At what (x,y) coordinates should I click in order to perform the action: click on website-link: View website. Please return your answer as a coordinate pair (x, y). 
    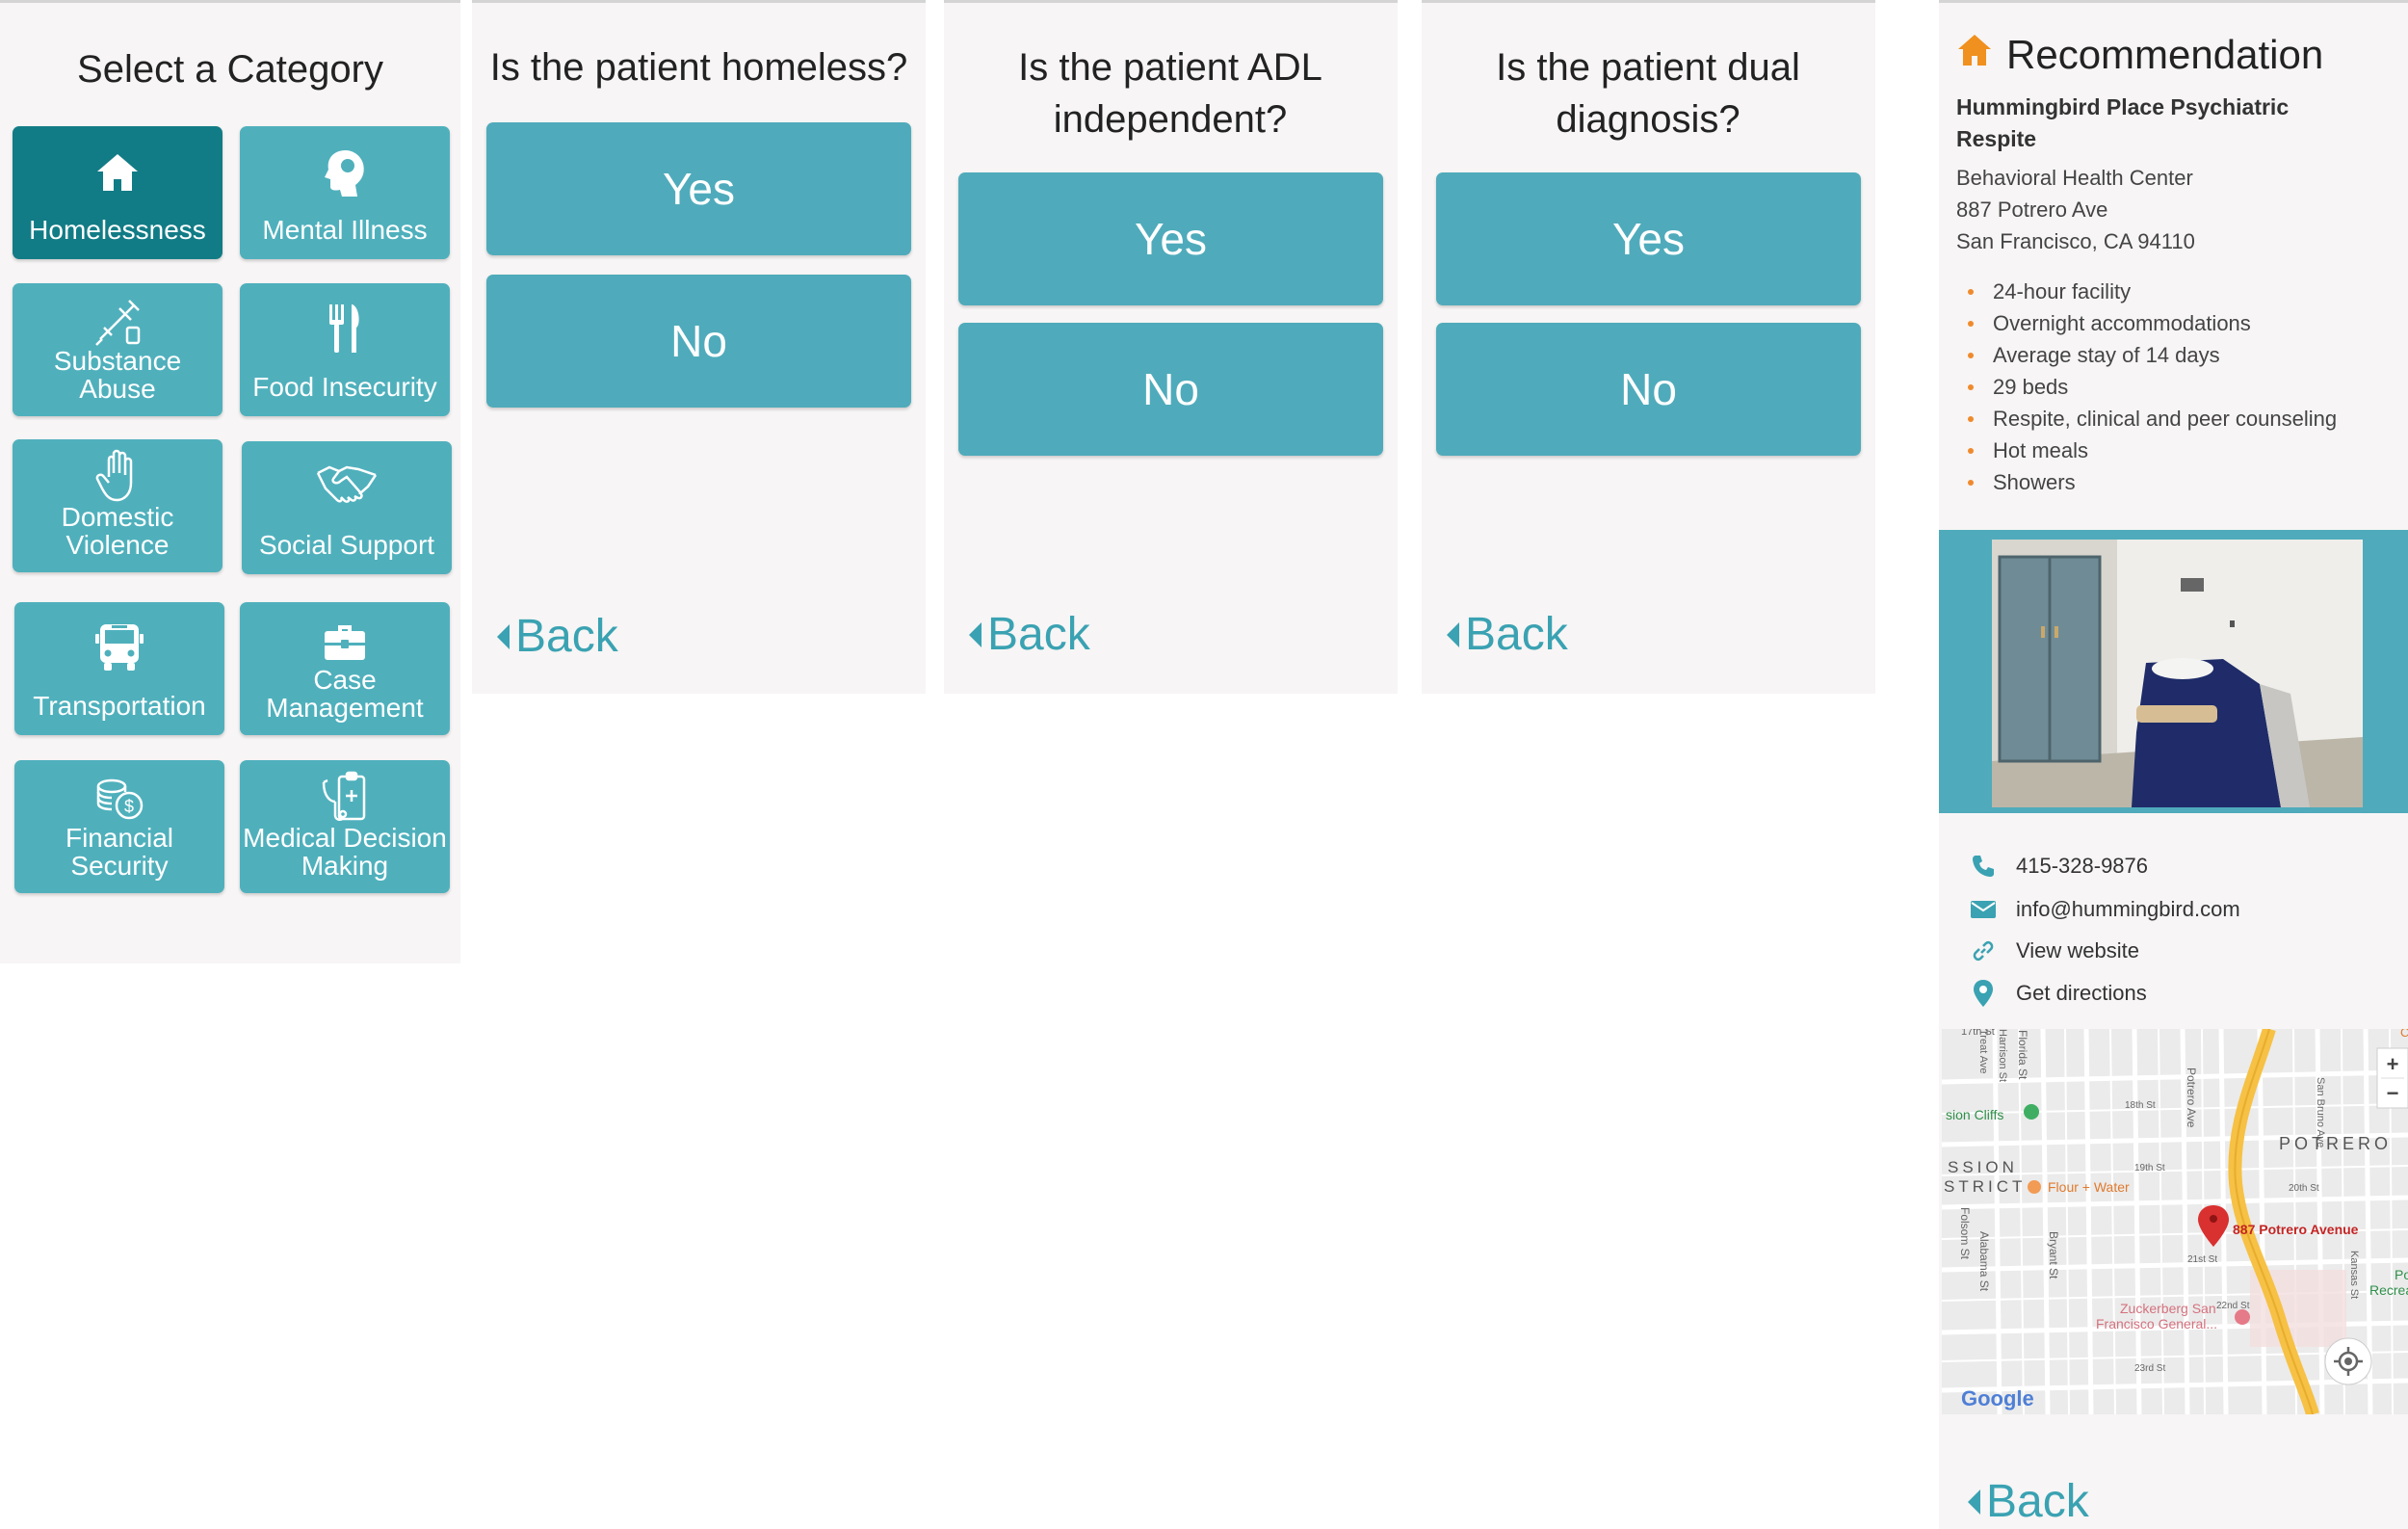
    Looking at the image, I should click on (2054, 951).